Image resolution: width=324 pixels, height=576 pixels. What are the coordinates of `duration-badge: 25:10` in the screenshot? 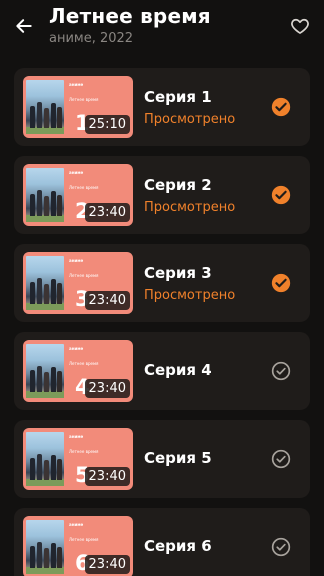 It's located at (107, 124).